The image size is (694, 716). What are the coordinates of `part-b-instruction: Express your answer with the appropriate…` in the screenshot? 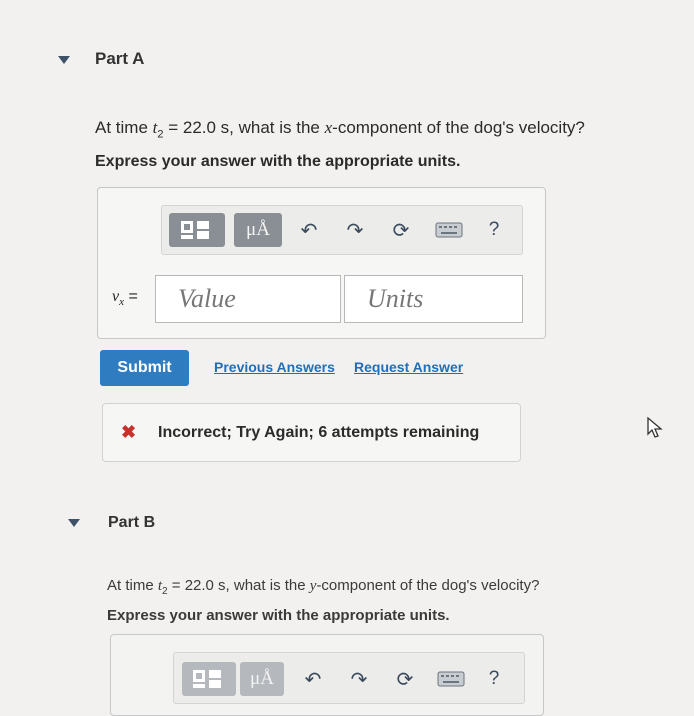 It's located at (278, 615).